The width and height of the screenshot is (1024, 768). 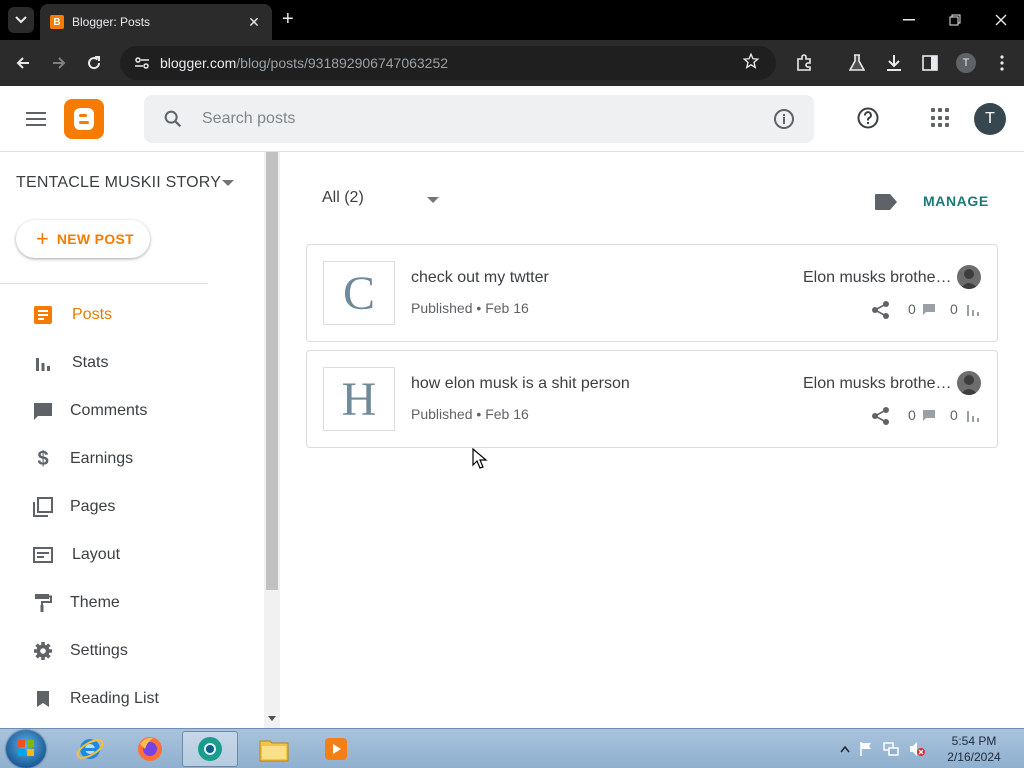 I want to click on google-apps-icon, so click(x=941, y=118).